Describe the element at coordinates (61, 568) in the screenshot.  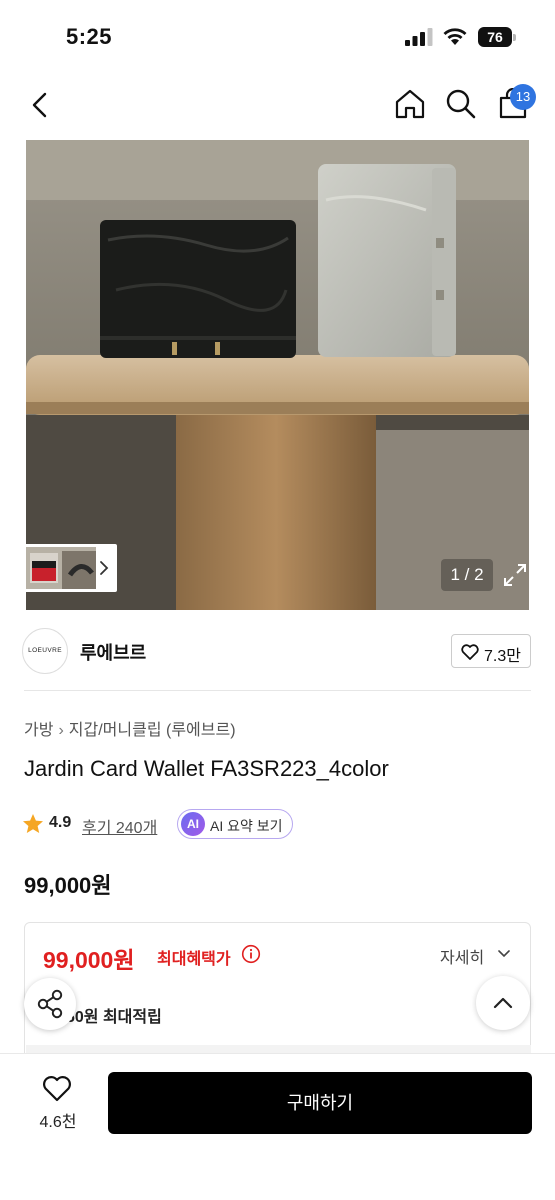
I see `thumbnail-image` at that location.